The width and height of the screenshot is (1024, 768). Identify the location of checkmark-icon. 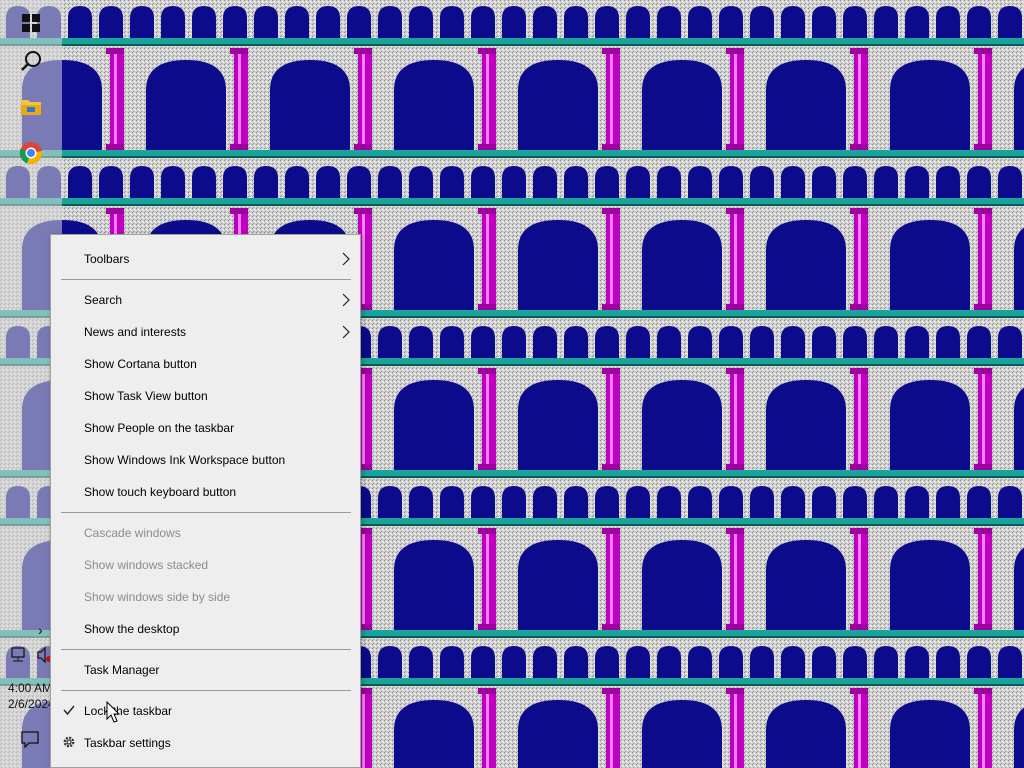
(69, 710).